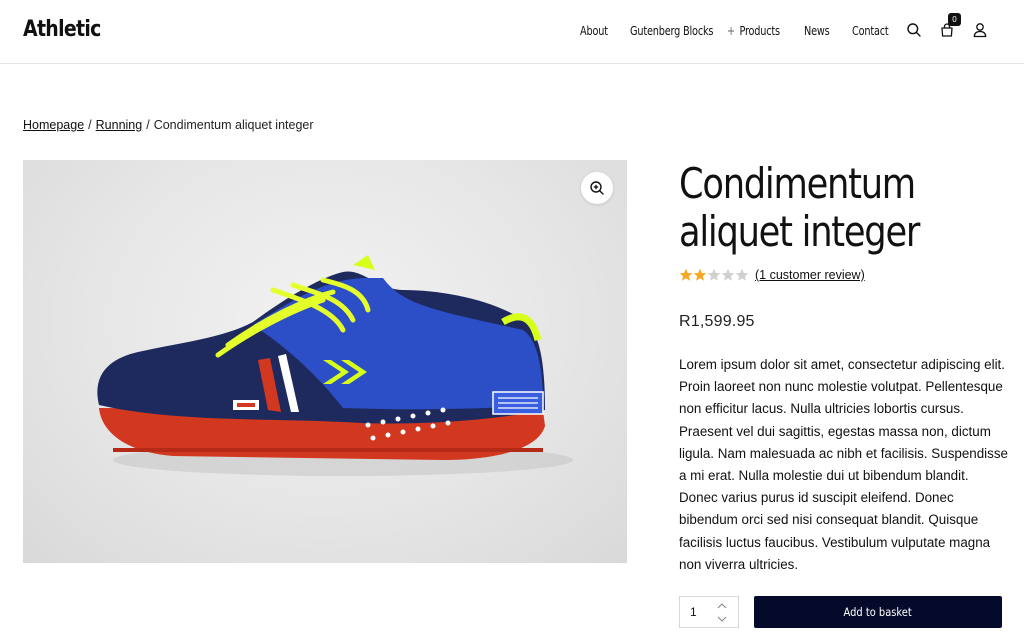 The image size is (1024, 640). I want to click on nav-label: Products, so click(759, 31).